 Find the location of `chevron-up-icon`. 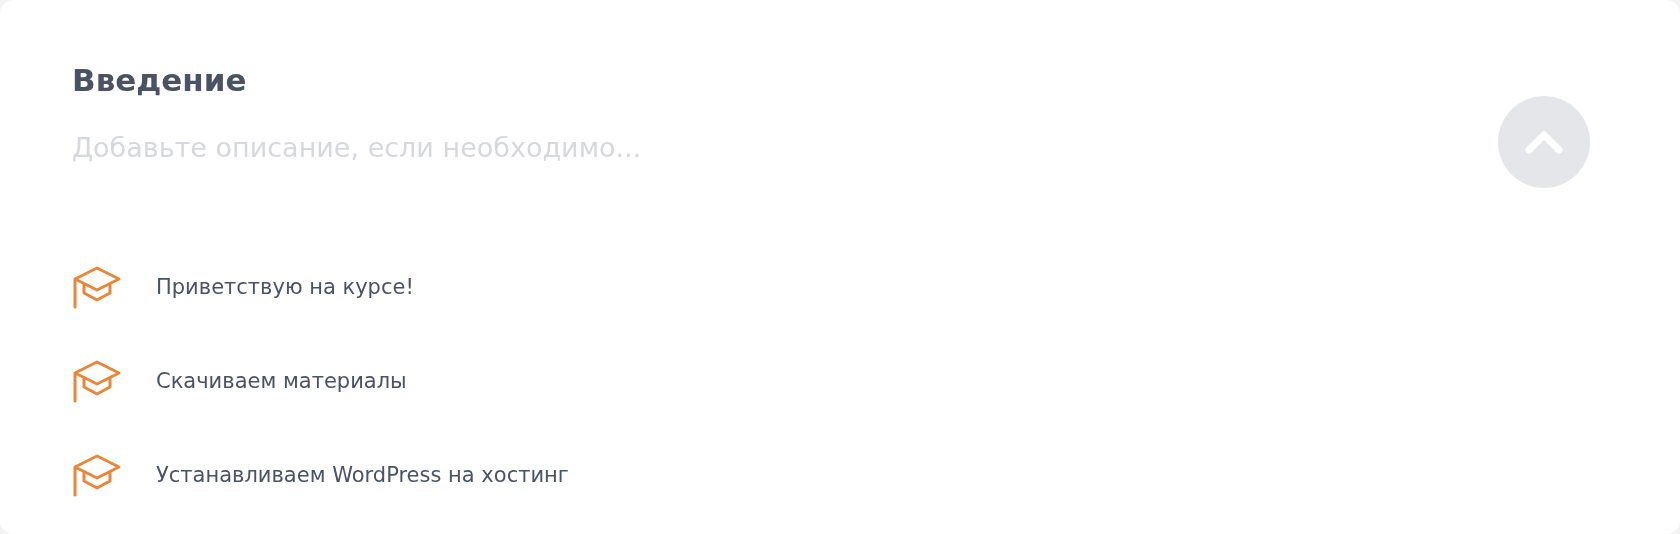

chevron-up-icon is located at coordinates (1544, 142).